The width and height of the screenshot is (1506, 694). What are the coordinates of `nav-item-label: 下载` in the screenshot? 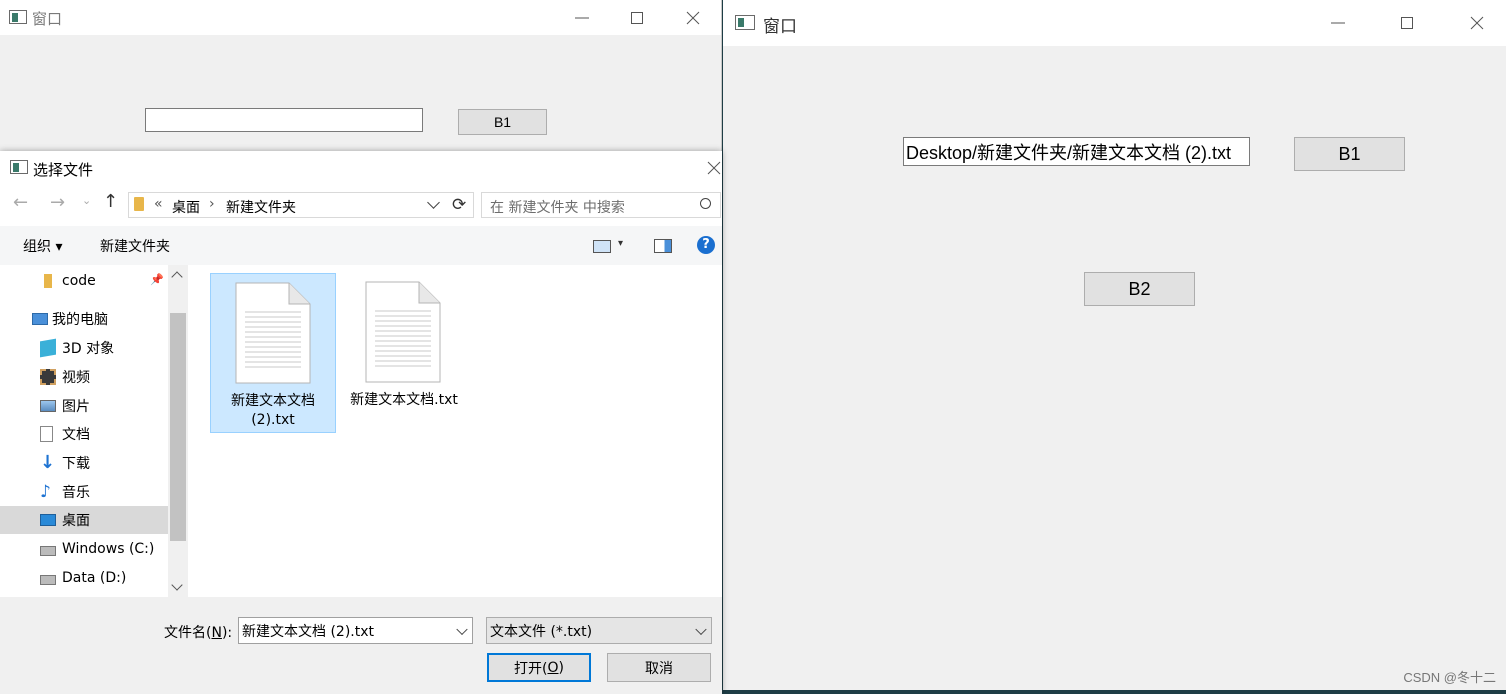 It's located at (76, 464).